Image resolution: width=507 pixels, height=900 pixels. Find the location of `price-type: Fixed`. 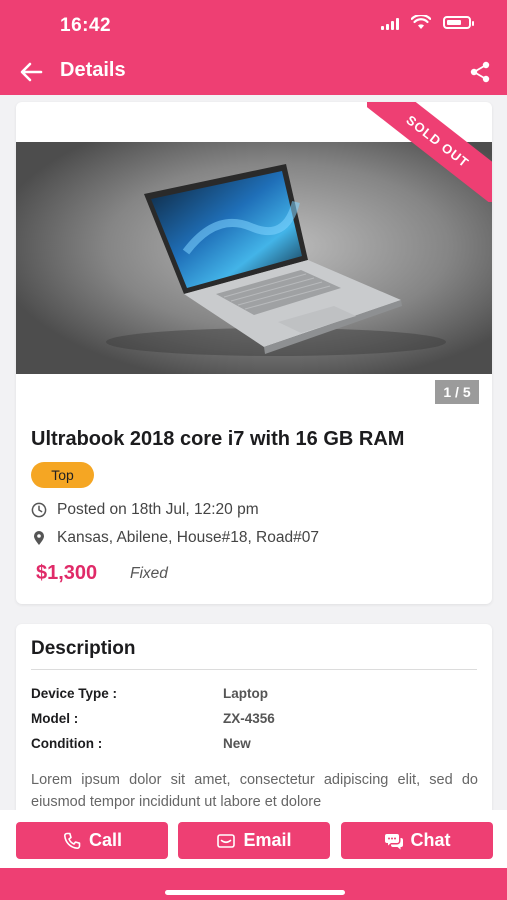

price-type: Fixed is located at coordinates (149, 573).